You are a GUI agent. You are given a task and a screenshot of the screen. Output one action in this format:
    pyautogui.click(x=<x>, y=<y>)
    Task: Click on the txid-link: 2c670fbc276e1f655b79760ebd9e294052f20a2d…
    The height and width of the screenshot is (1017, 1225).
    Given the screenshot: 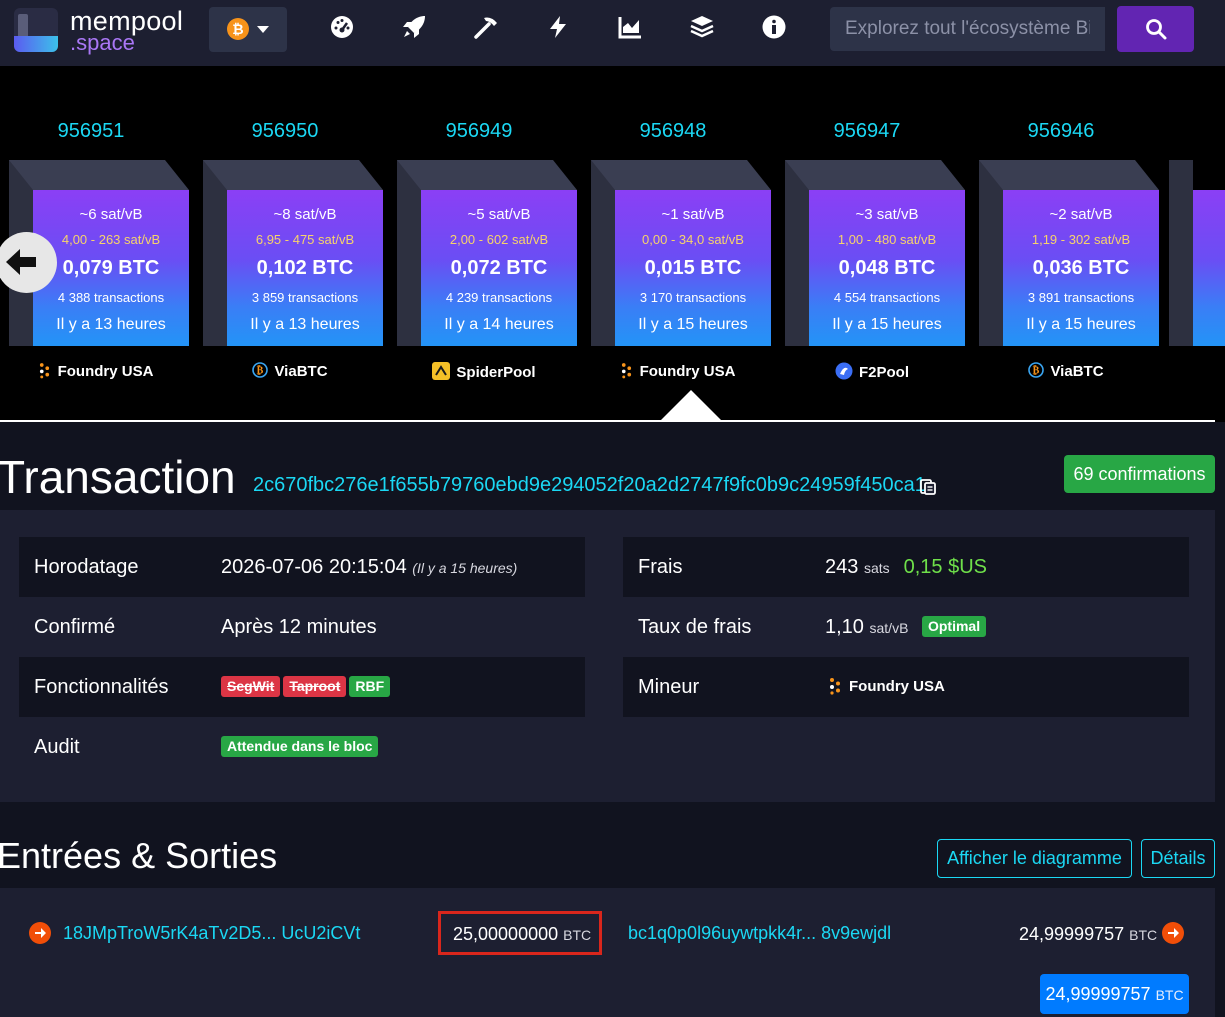 What is the action you would take?
    pyautogui.click(x=589, y=485)
    